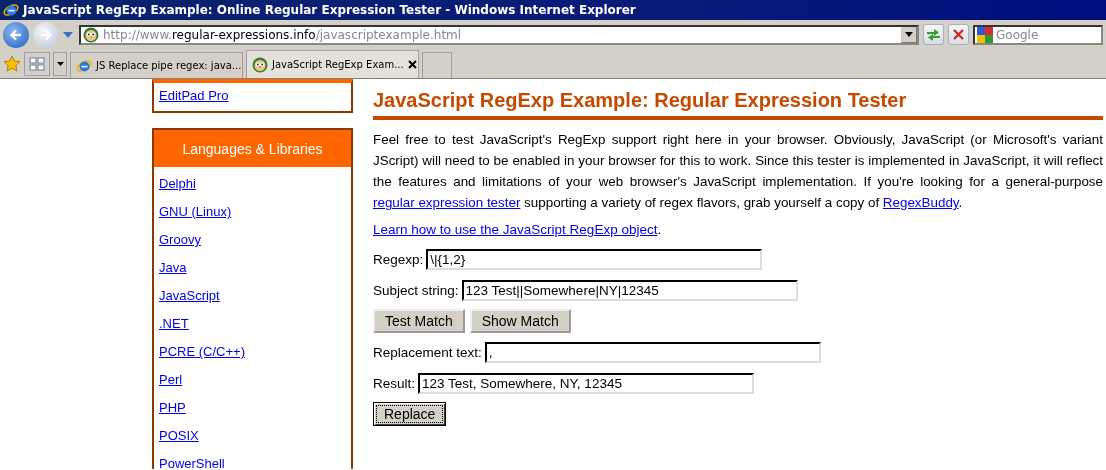 Image resolution: width=1106 pixels, height=470 pixels. I want to click on sidebar-link: Groovy, so click(180, 239).